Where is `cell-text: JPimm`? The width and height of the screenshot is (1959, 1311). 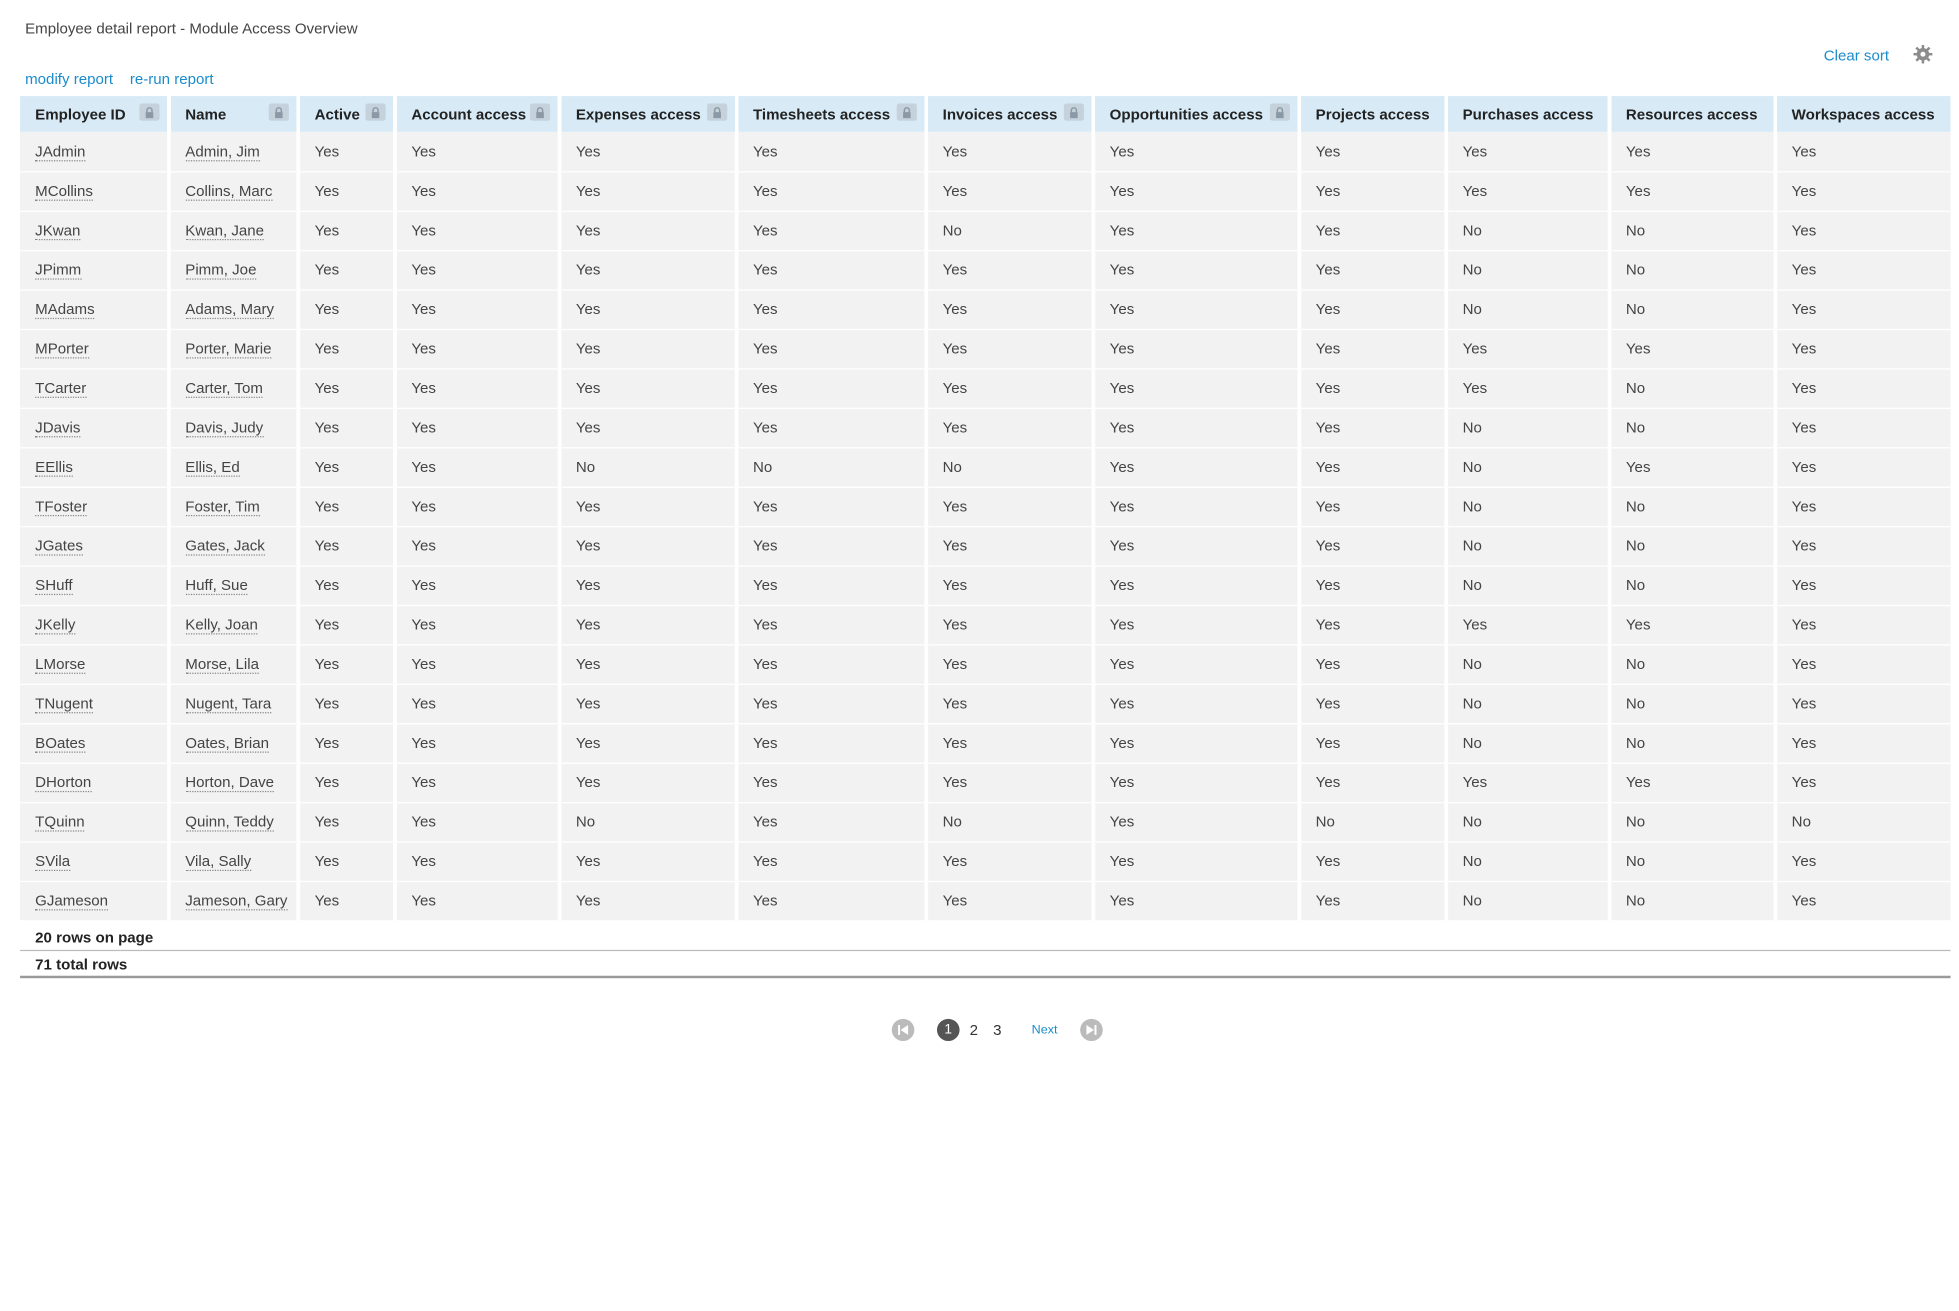
cell-text: JPimm is located at coordinates (58, 270).